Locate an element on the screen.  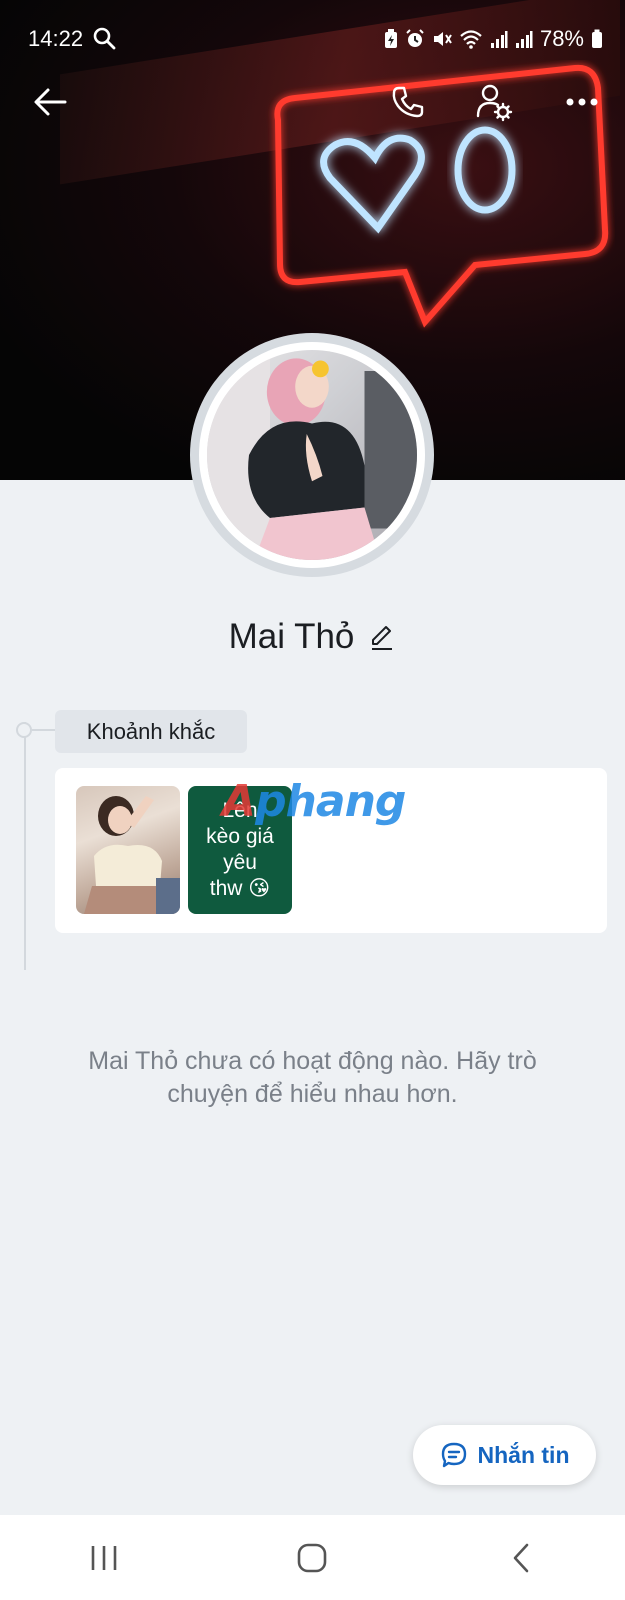
back-icon is located at coordinates (521, 1557).